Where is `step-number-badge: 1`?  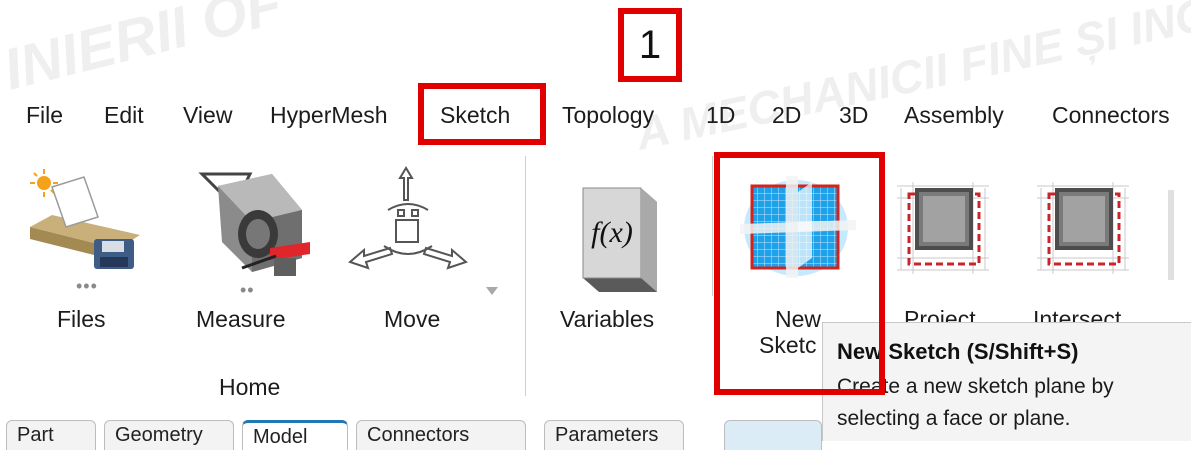
step-number-badge: 1 is located at coordinates (650, 45).